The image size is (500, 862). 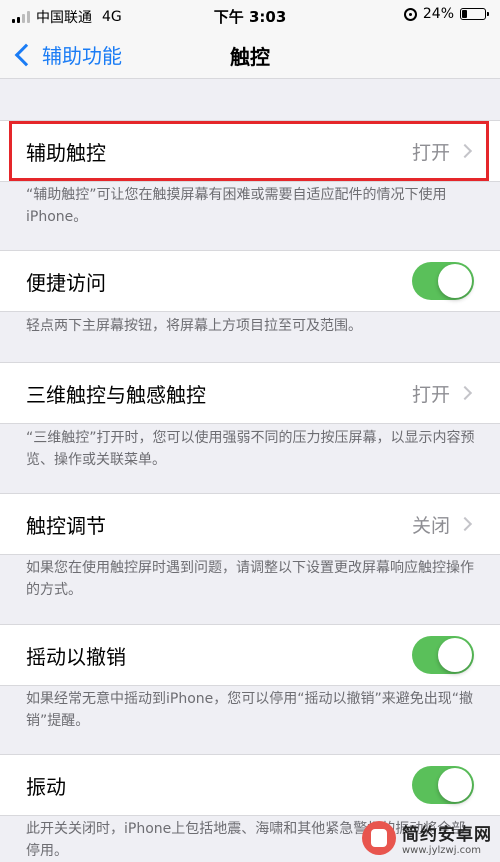 I want to click on row-label: 振动, so click(x=46, y=787).